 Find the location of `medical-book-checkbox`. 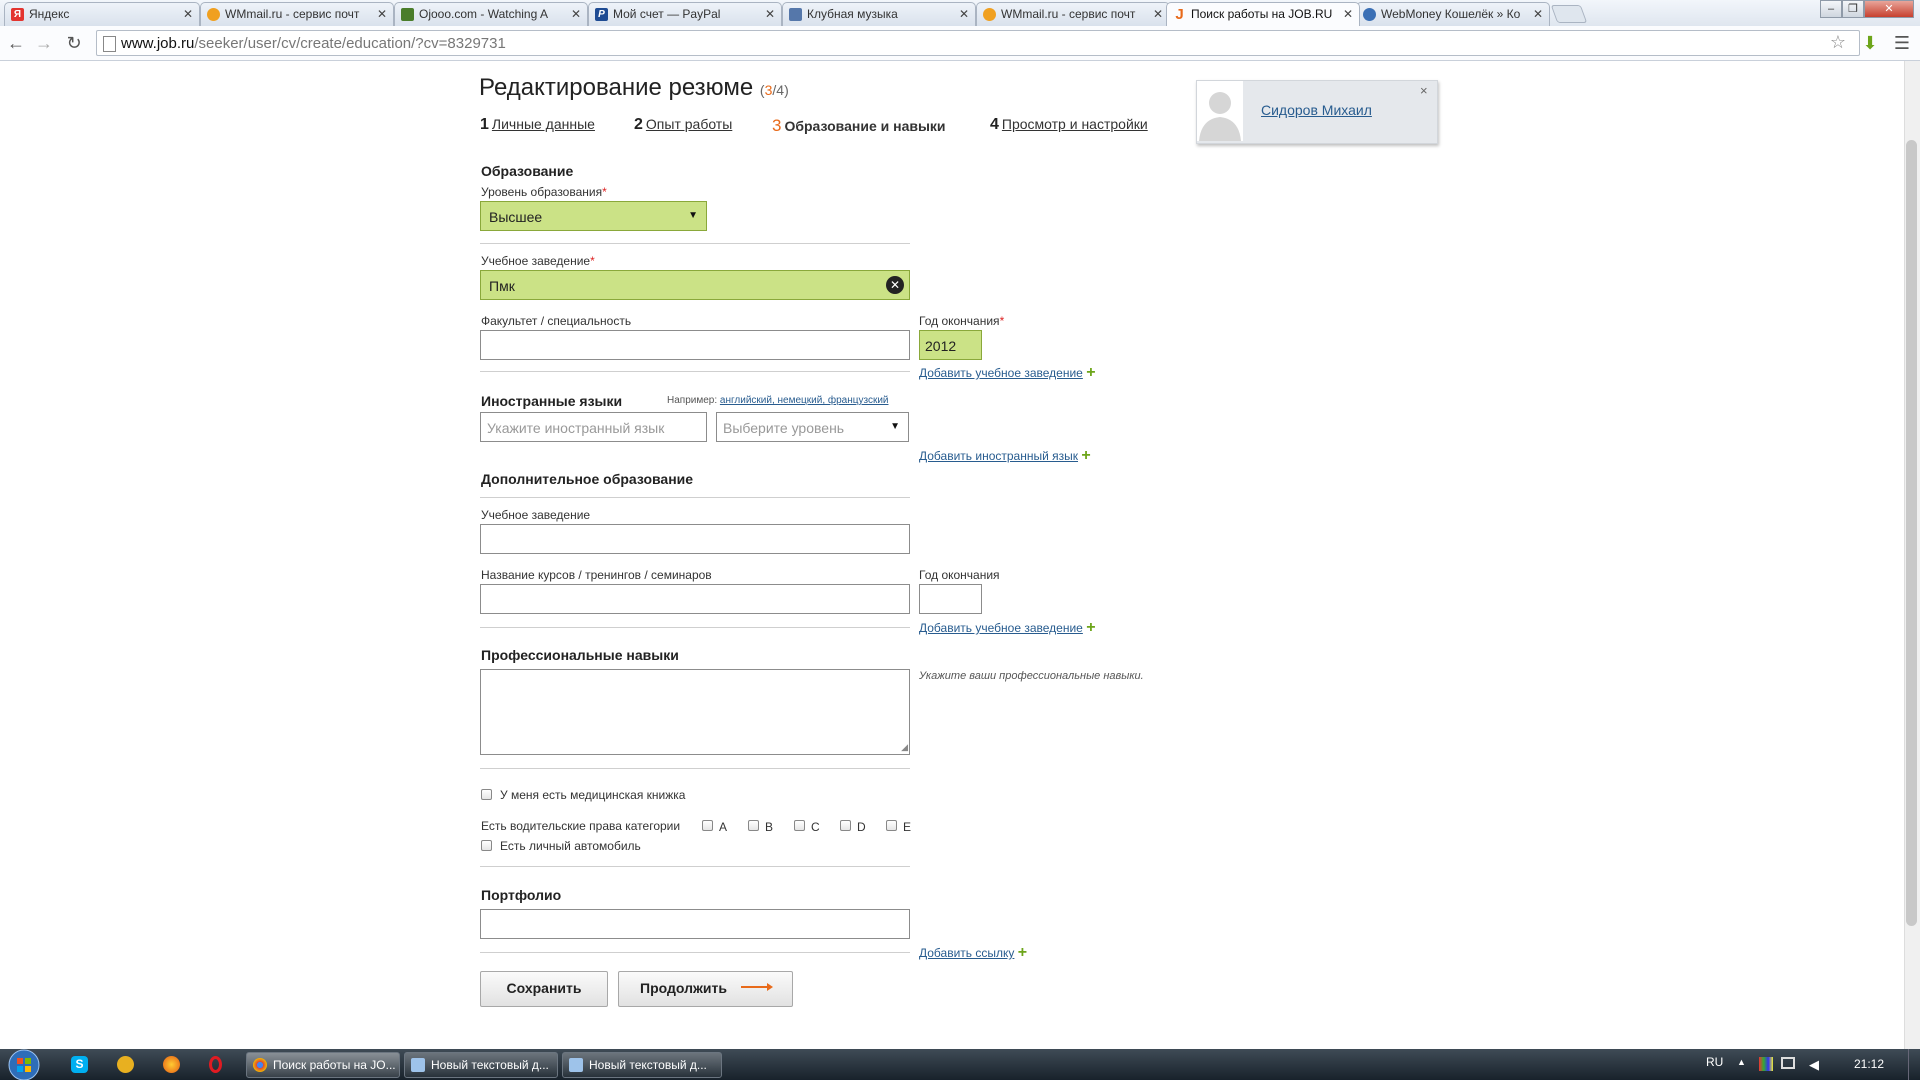

medical-book-checkbox is located at coordinates (486, 794).